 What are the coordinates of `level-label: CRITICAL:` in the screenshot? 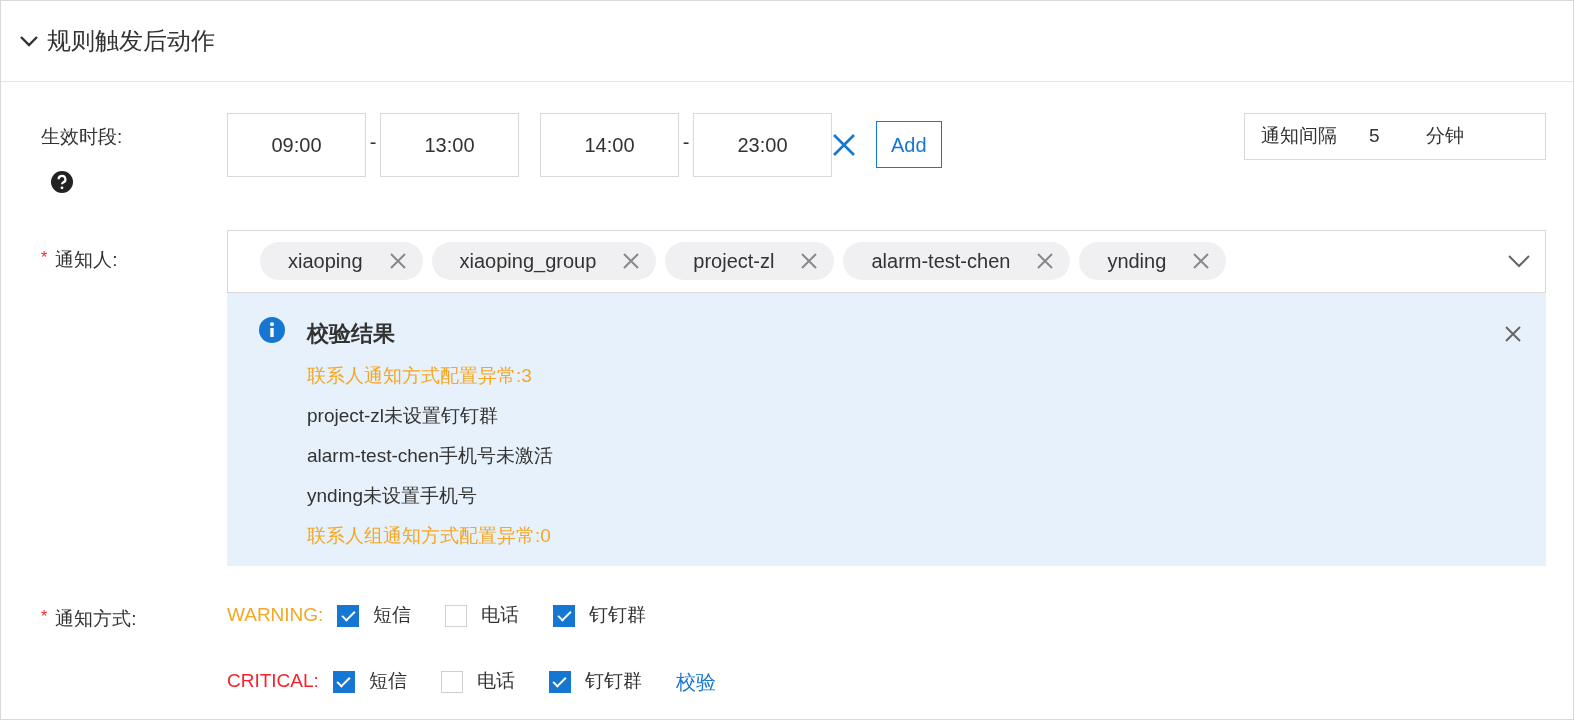 It's located at (273, 681).